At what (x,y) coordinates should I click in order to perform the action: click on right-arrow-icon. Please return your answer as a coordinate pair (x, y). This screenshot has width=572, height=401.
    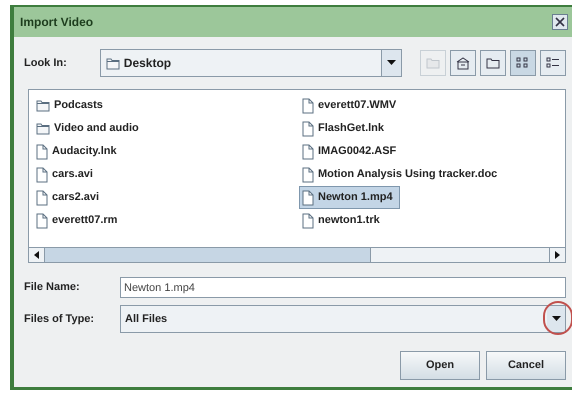
    Looking at the image, I should click on (557, 255).